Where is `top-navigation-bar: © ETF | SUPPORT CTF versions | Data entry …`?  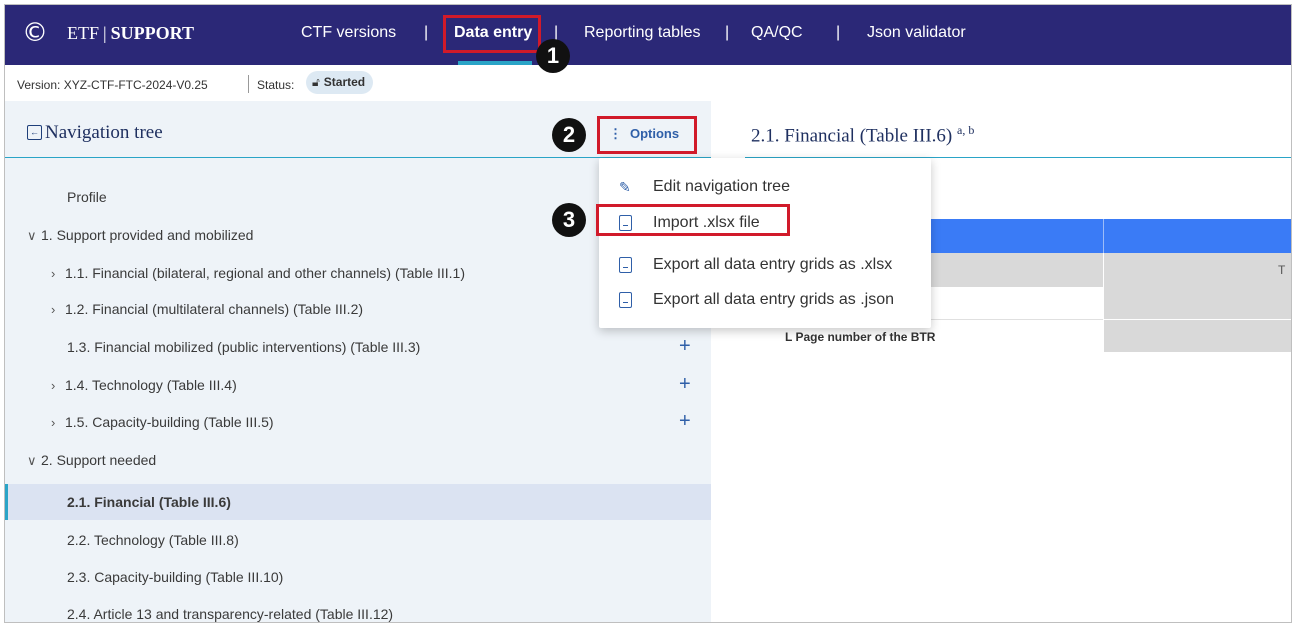
top-navigation-bar: © ETF | SUPPORT CTF versions | Data entry … is located at coordinates (648, 35).